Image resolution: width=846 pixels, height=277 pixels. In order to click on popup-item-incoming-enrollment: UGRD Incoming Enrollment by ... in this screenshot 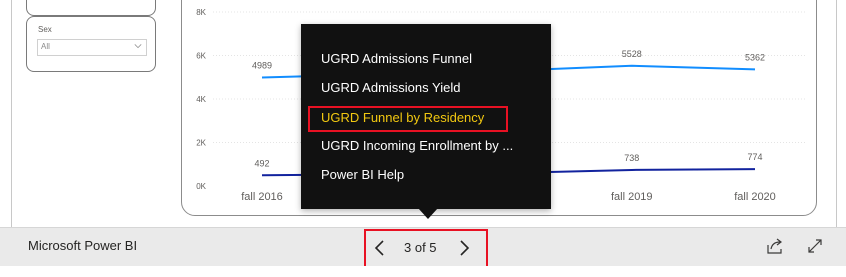, I will do `click(417, 145)`.